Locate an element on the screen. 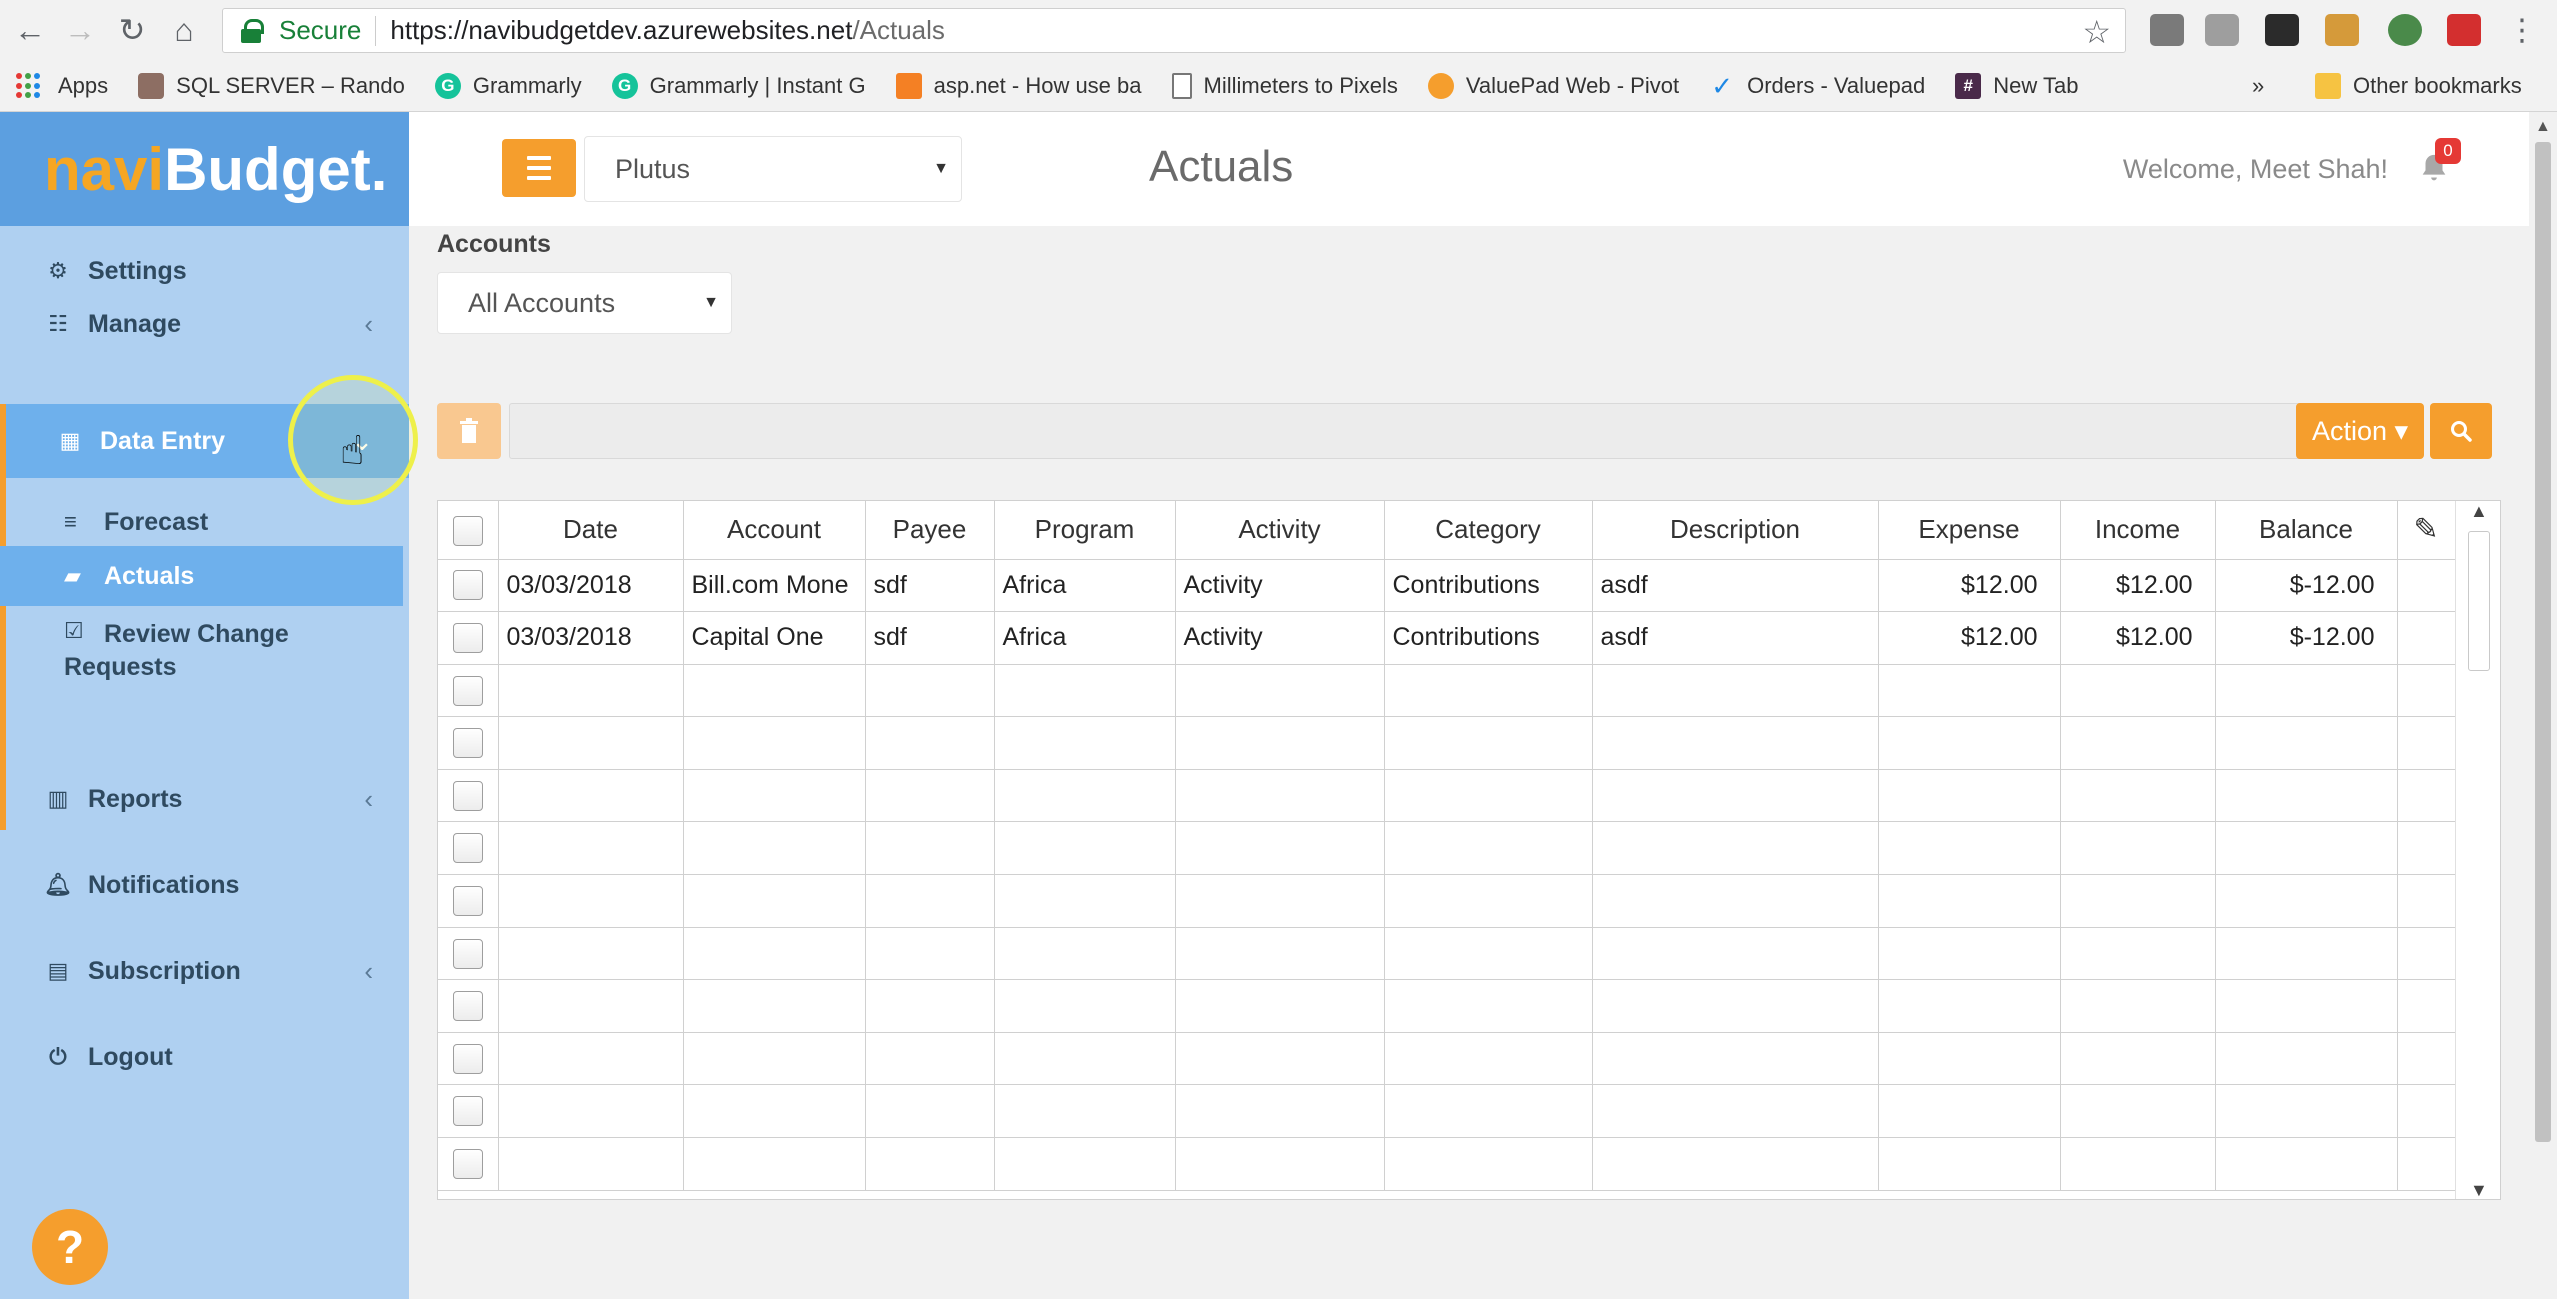 This screenshot has height=1299, width=2557. bookmark-valuepad-pivot: ValuePad Web - Pivot is located at coordinates (1553, 86).